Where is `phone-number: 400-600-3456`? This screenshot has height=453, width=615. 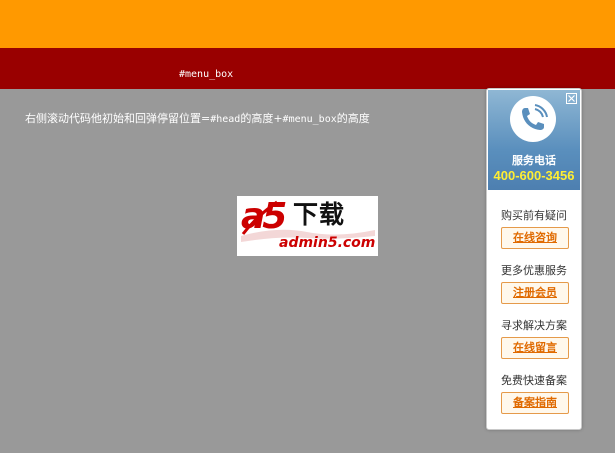
phone-number: 400-600-3456 is located at coordinates (534, 175).